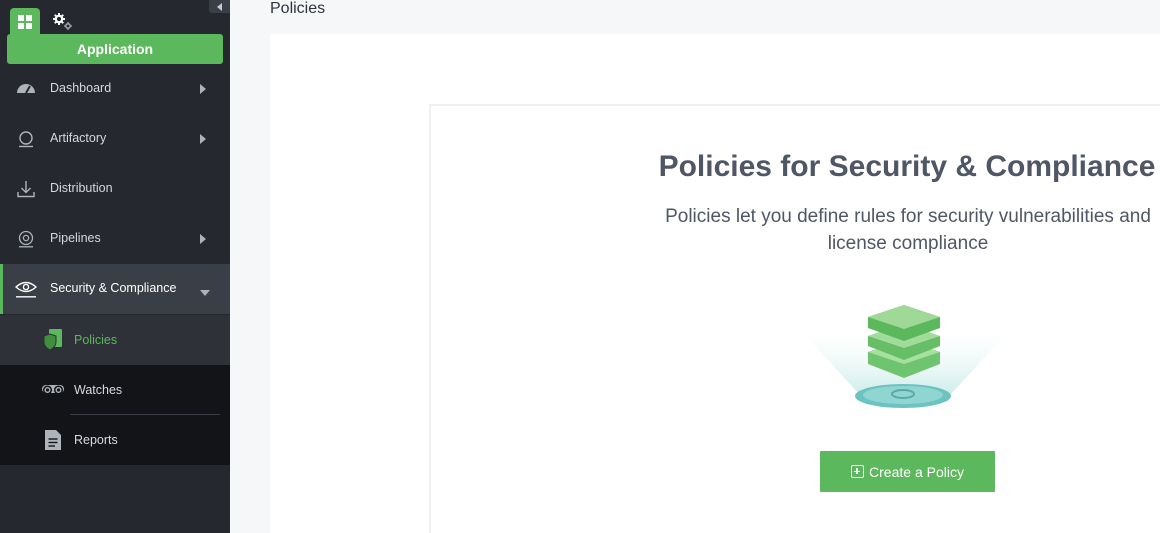  What do you see at coordinates (858, 471) in the screenshot?
I see `plus-square-icon` at bounding box center [858, 471].